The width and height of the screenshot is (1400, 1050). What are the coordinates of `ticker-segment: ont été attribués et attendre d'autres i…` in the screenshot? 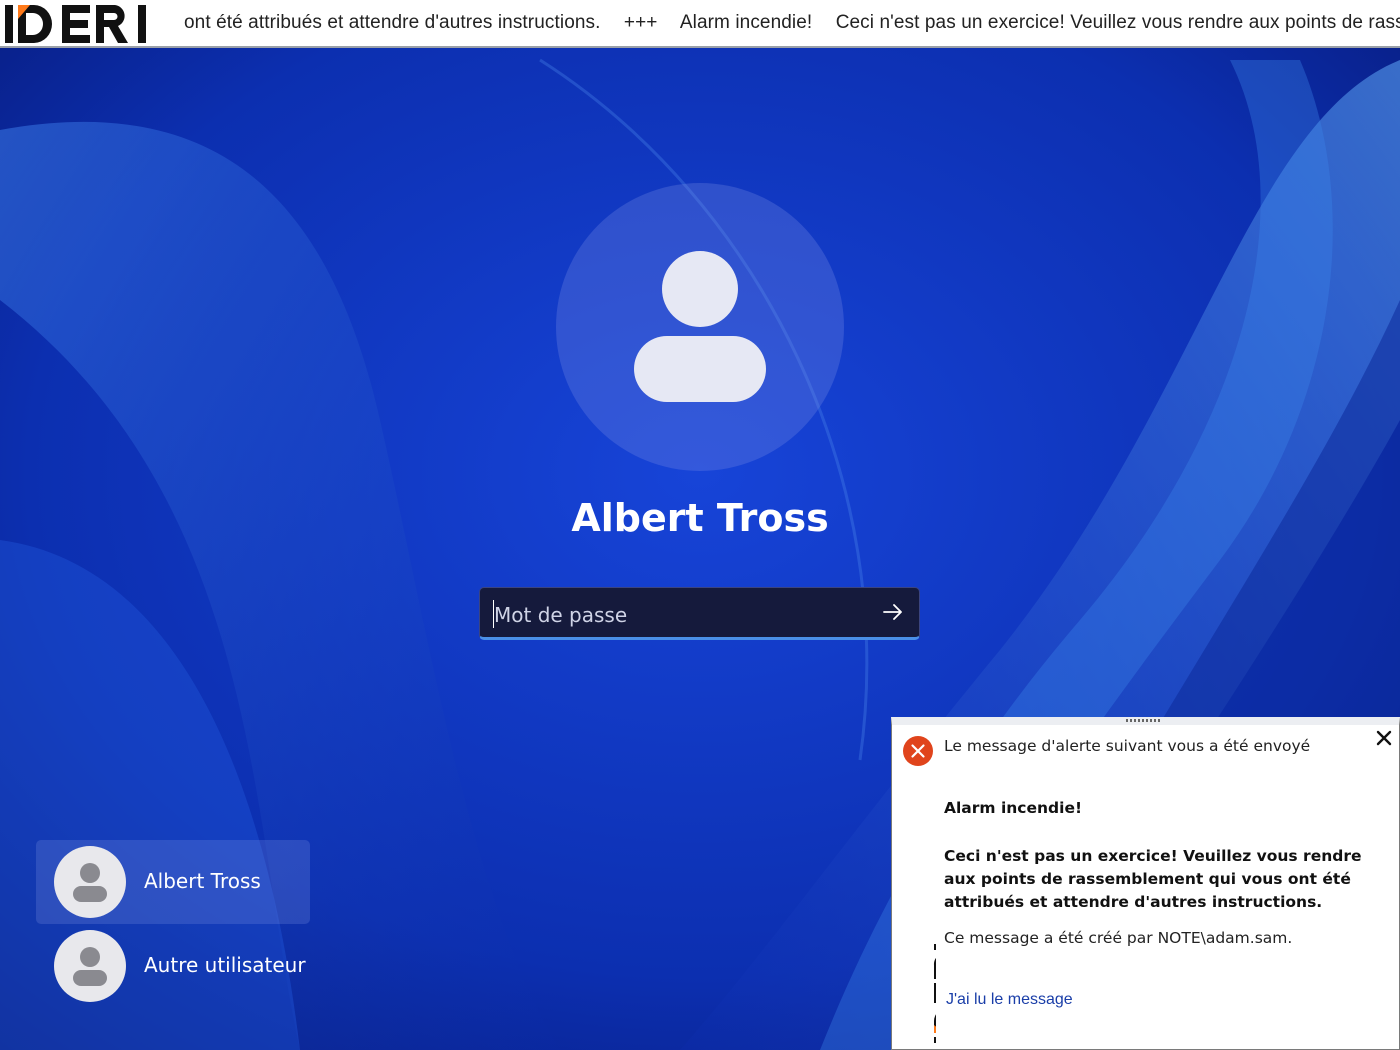 It's located at (392, 22).